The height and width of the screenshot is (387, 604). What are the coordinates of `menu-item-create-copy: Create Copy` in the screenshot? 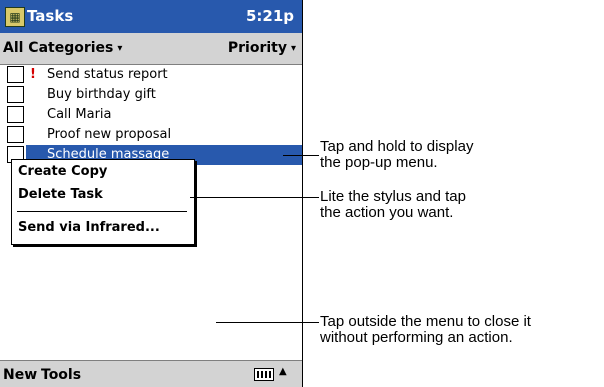 It's located at (62, 171).